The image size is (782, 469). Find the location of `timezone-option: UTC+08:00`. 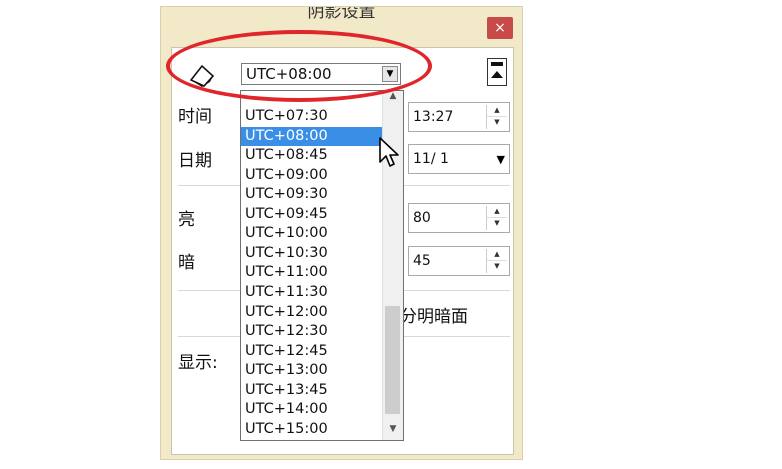

timezone-option: UTC+08:00 is located at coordinates (313, 136).